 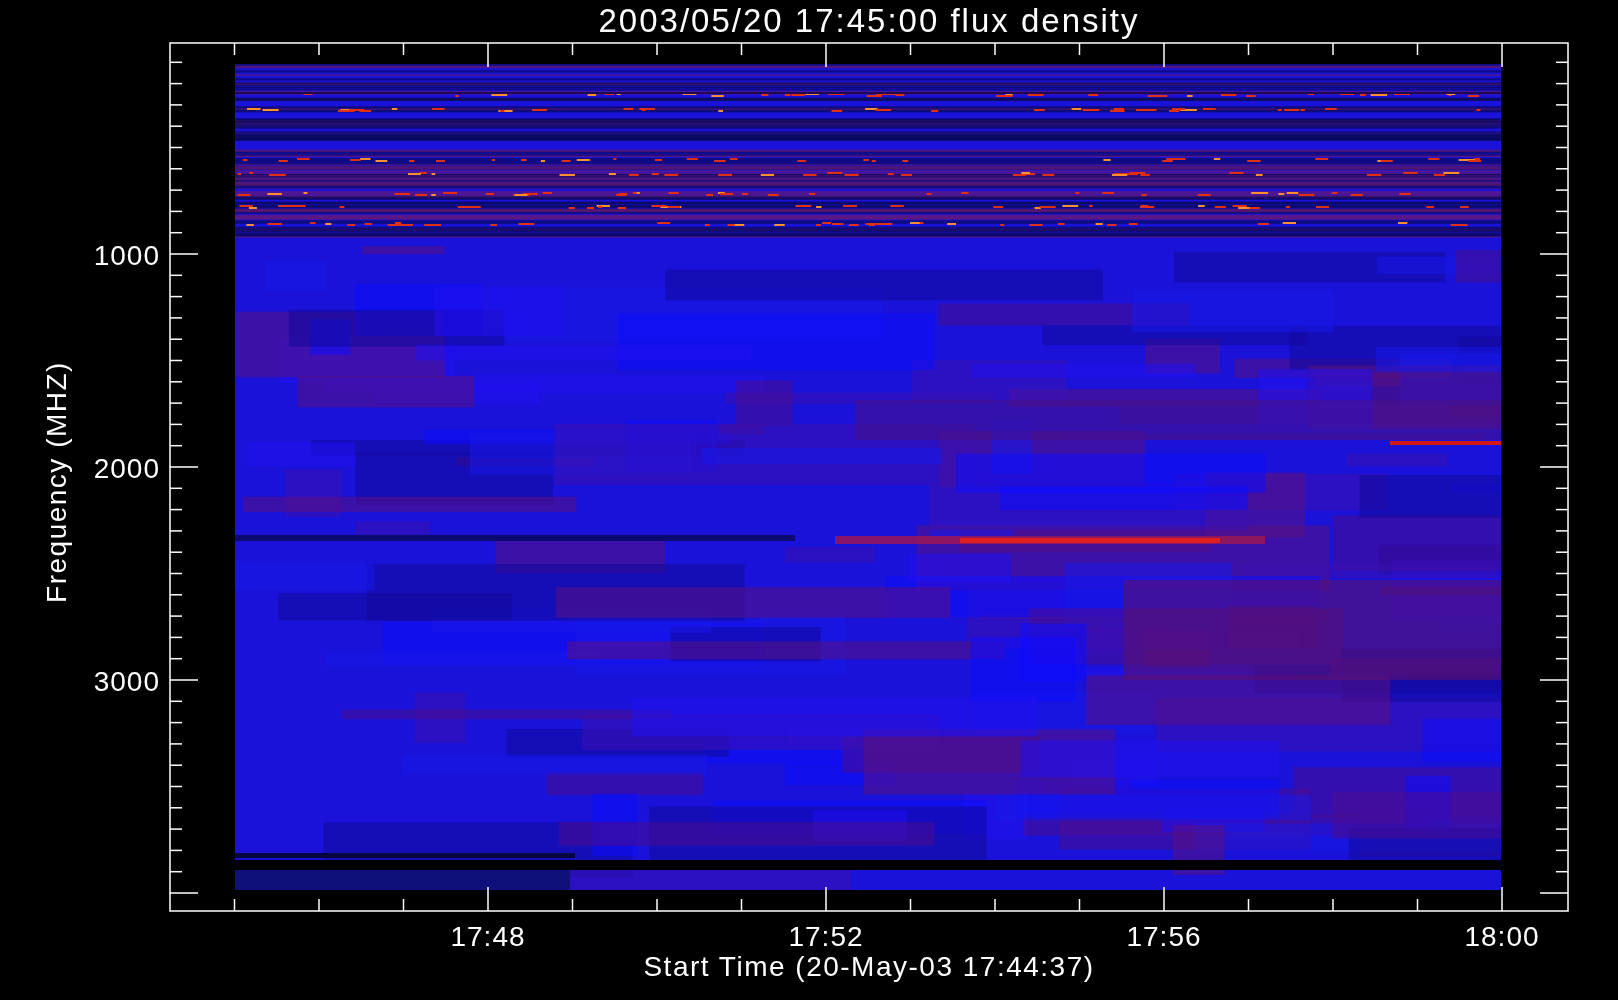 What do you see at coordinates (869, 20) in the screenshot?
I see `chart-title: 2003/05/20 17:45:00 flux density` at bounding box center [869, 20].